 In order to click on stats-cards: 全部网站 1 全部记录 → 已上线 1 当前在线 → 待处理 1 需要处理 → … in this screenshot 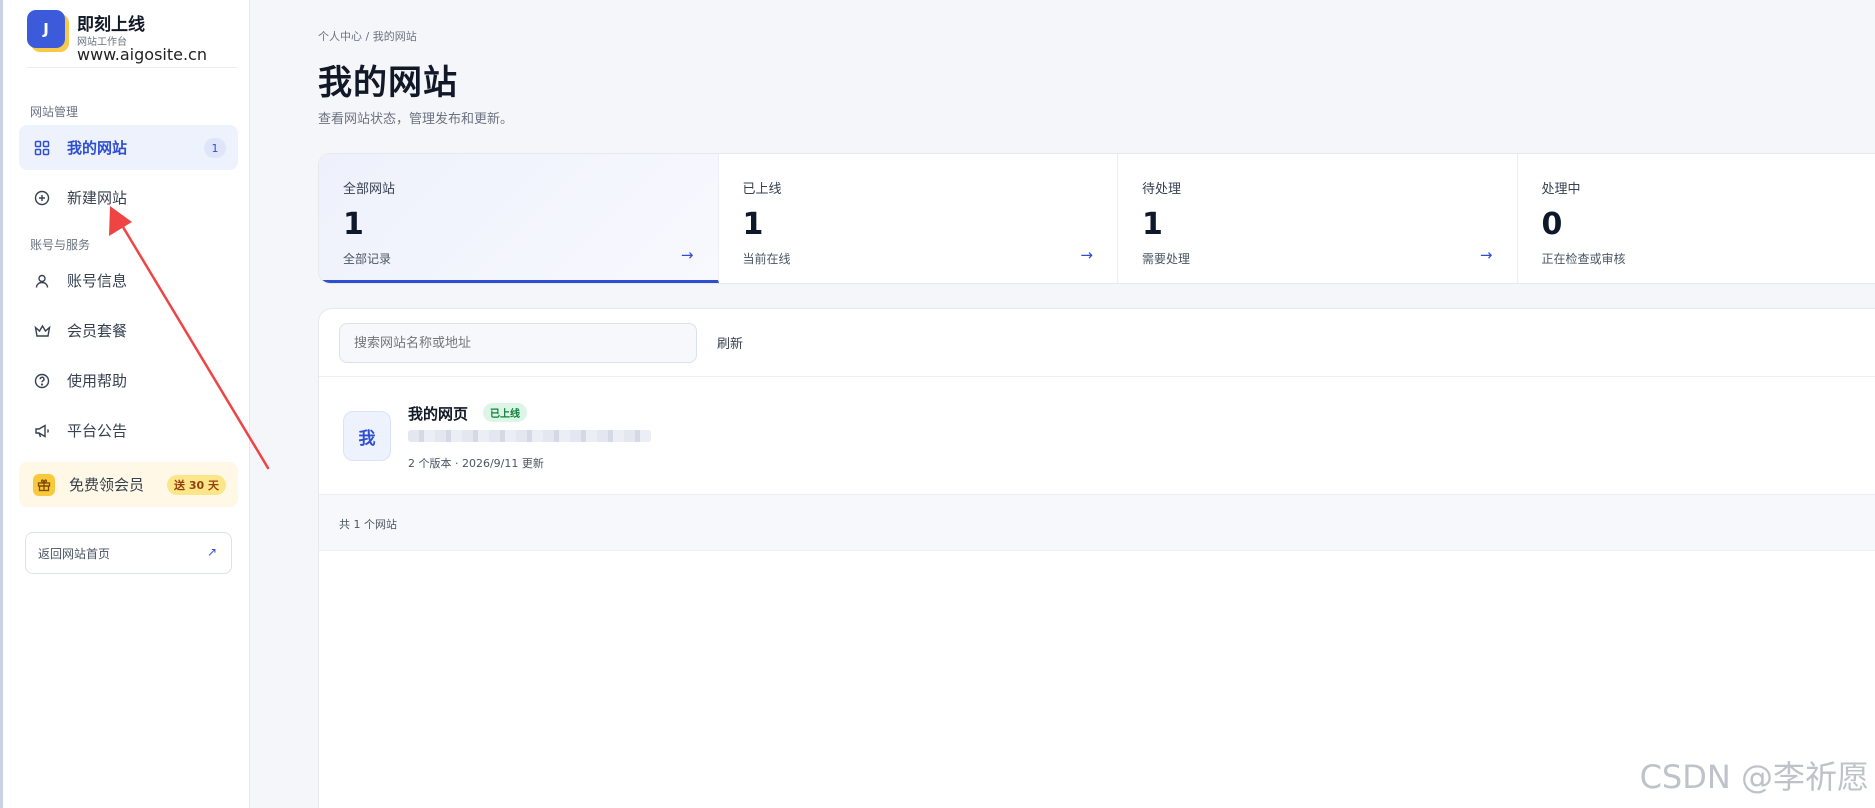, I will do `click(1096, 218)`.